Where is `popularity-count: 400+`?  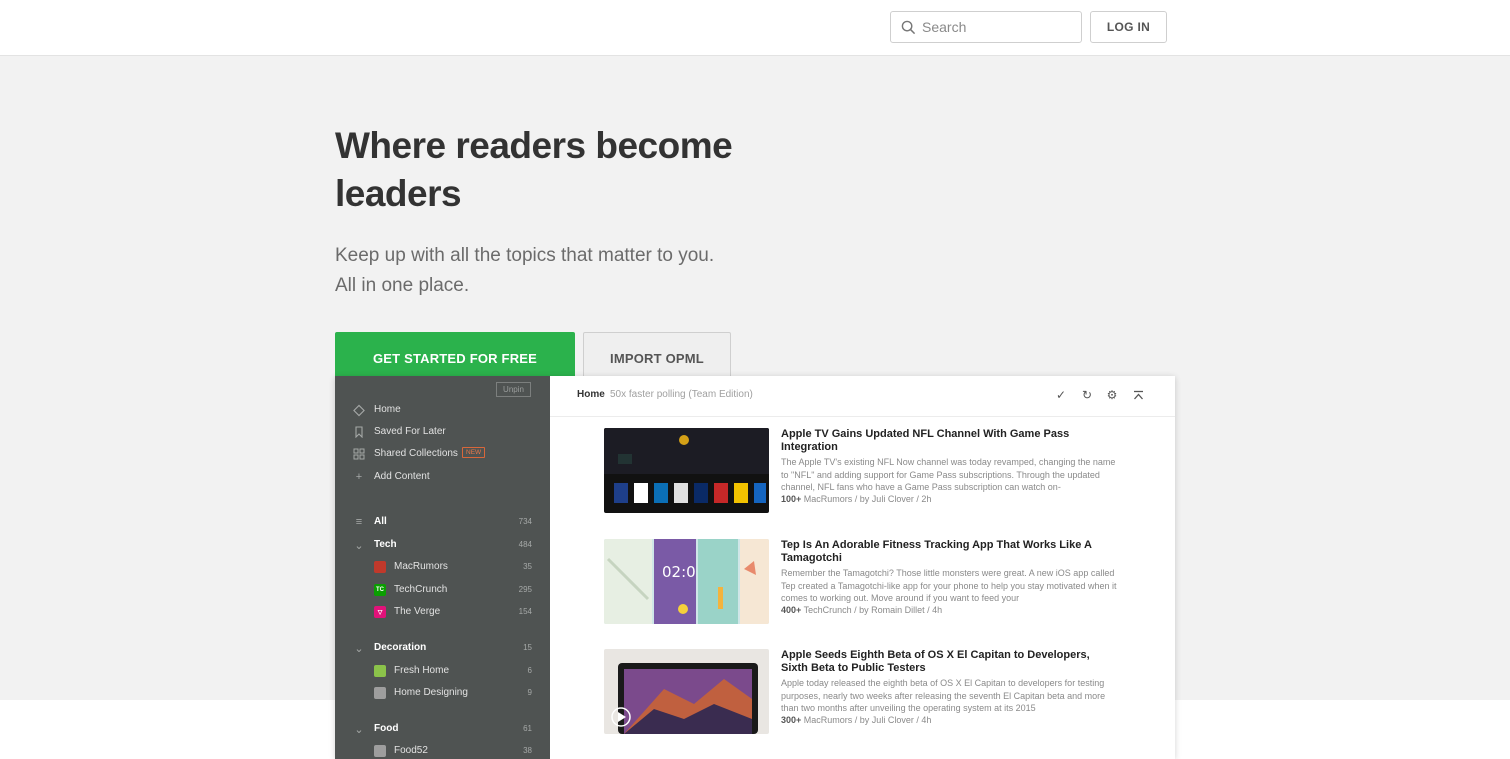 popularity-count: 400+ is located at coordinates (791, 610).